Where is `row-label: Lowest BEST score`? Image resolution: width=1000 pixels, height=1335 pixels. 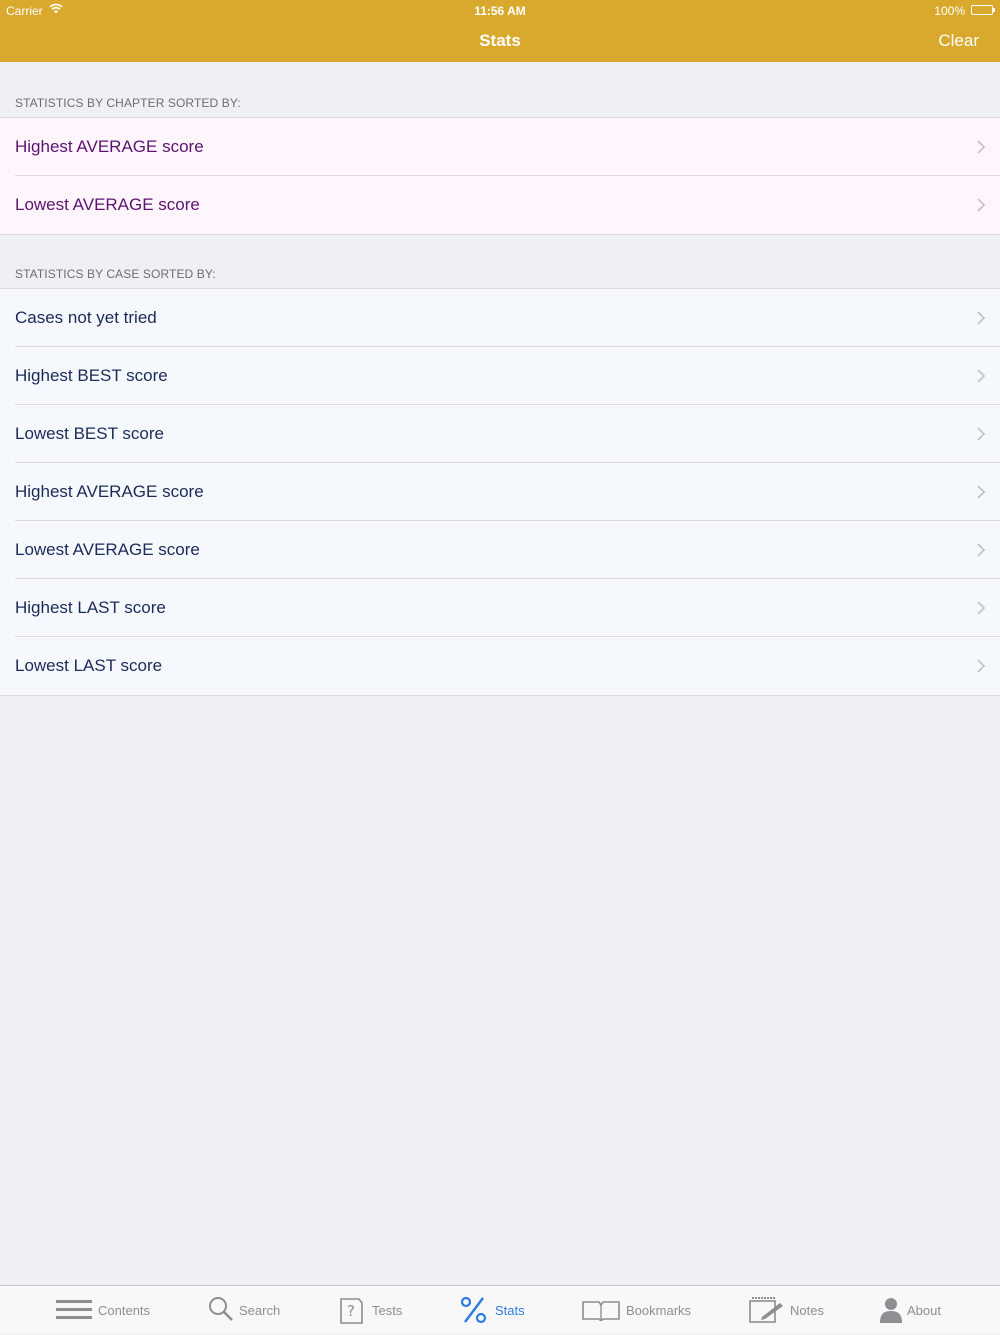 row-label: Lowest BEST score is located at coordinates (89, 433).